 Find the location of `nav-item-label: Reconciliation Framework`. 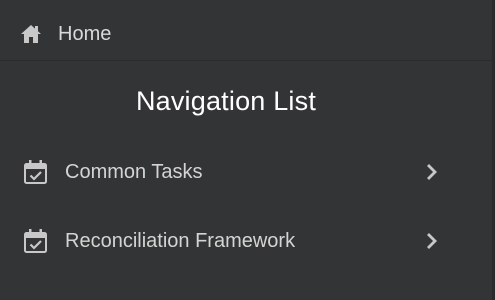

nav-item-label: Reconciliation Framework is located at coordinates (180, 240).